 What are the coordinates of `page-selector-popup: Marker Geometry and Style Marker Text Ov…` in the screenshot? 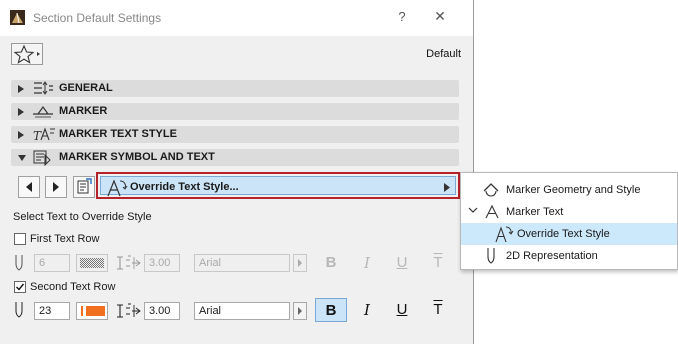 It's located at (569, 221).